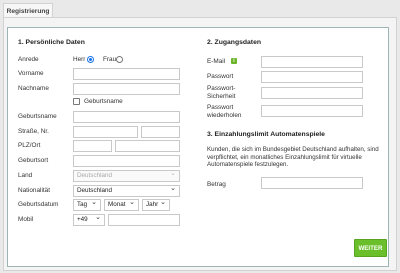 The height and width of the screenshot is (273, 400). Describe the element at coordinates (216, 61) in the screenshot. I see `email-label: E-Mail` at that location.